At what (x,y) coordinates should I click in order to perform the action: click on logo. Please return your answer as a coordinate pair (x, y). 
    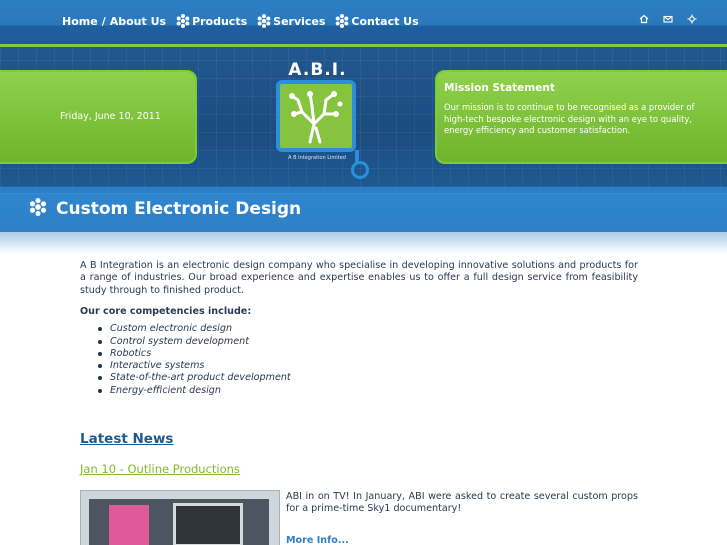
    Looking at the image, I should click on (316, 116).